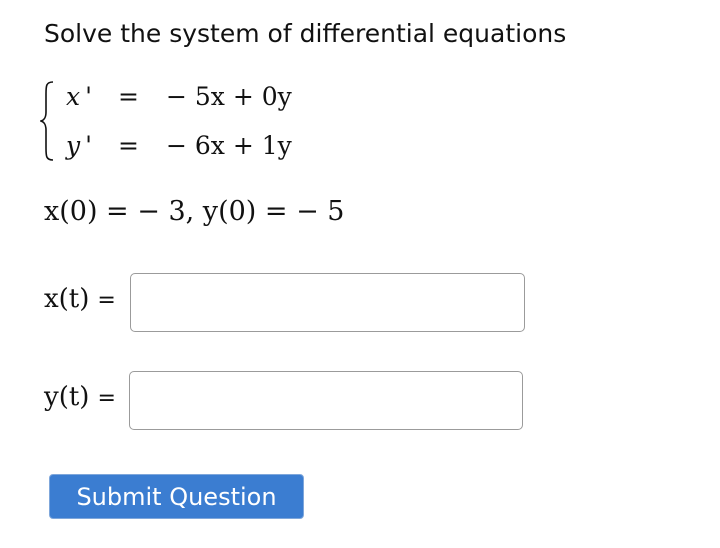 This screenshot has height=548, width=720. I want to click on equation-lhs: y ', so click(79, 145).